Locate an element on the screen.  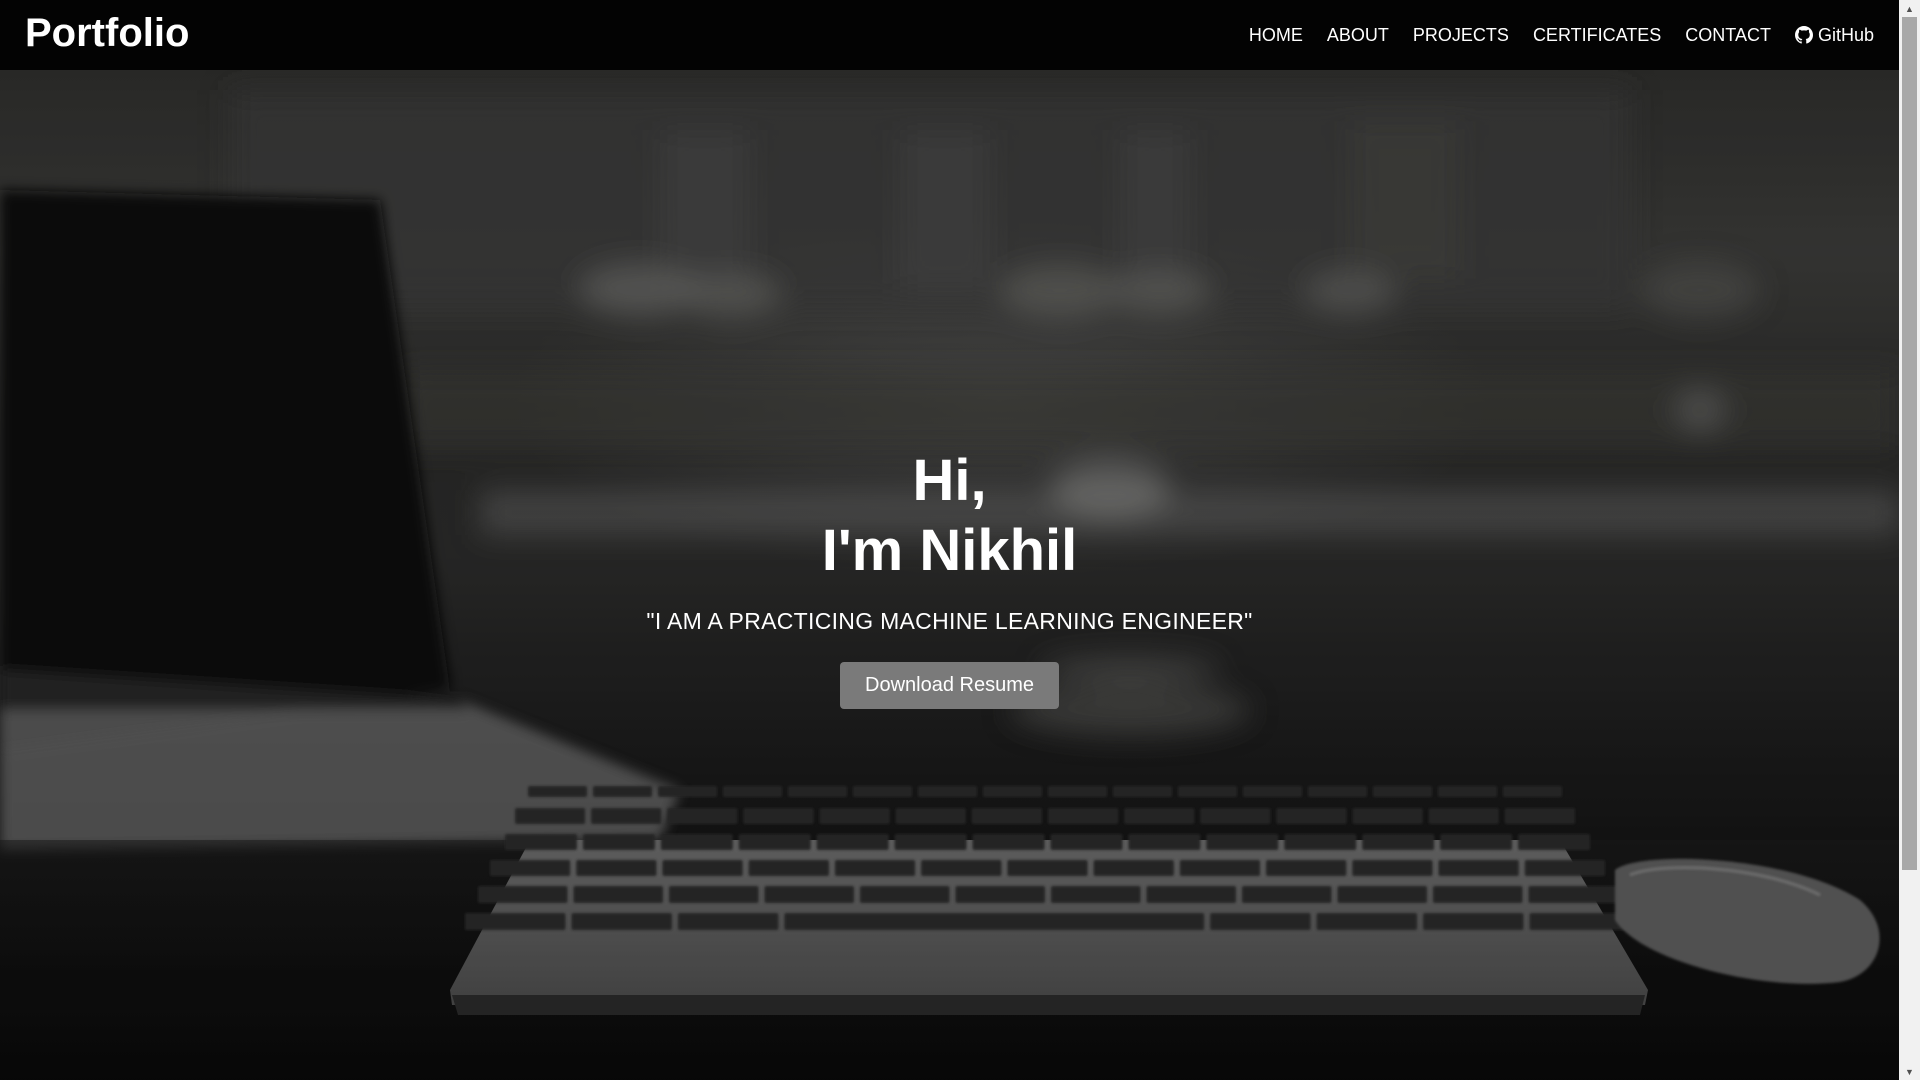
download-resume-button: Download Resume is located at coordinates (949, 685).